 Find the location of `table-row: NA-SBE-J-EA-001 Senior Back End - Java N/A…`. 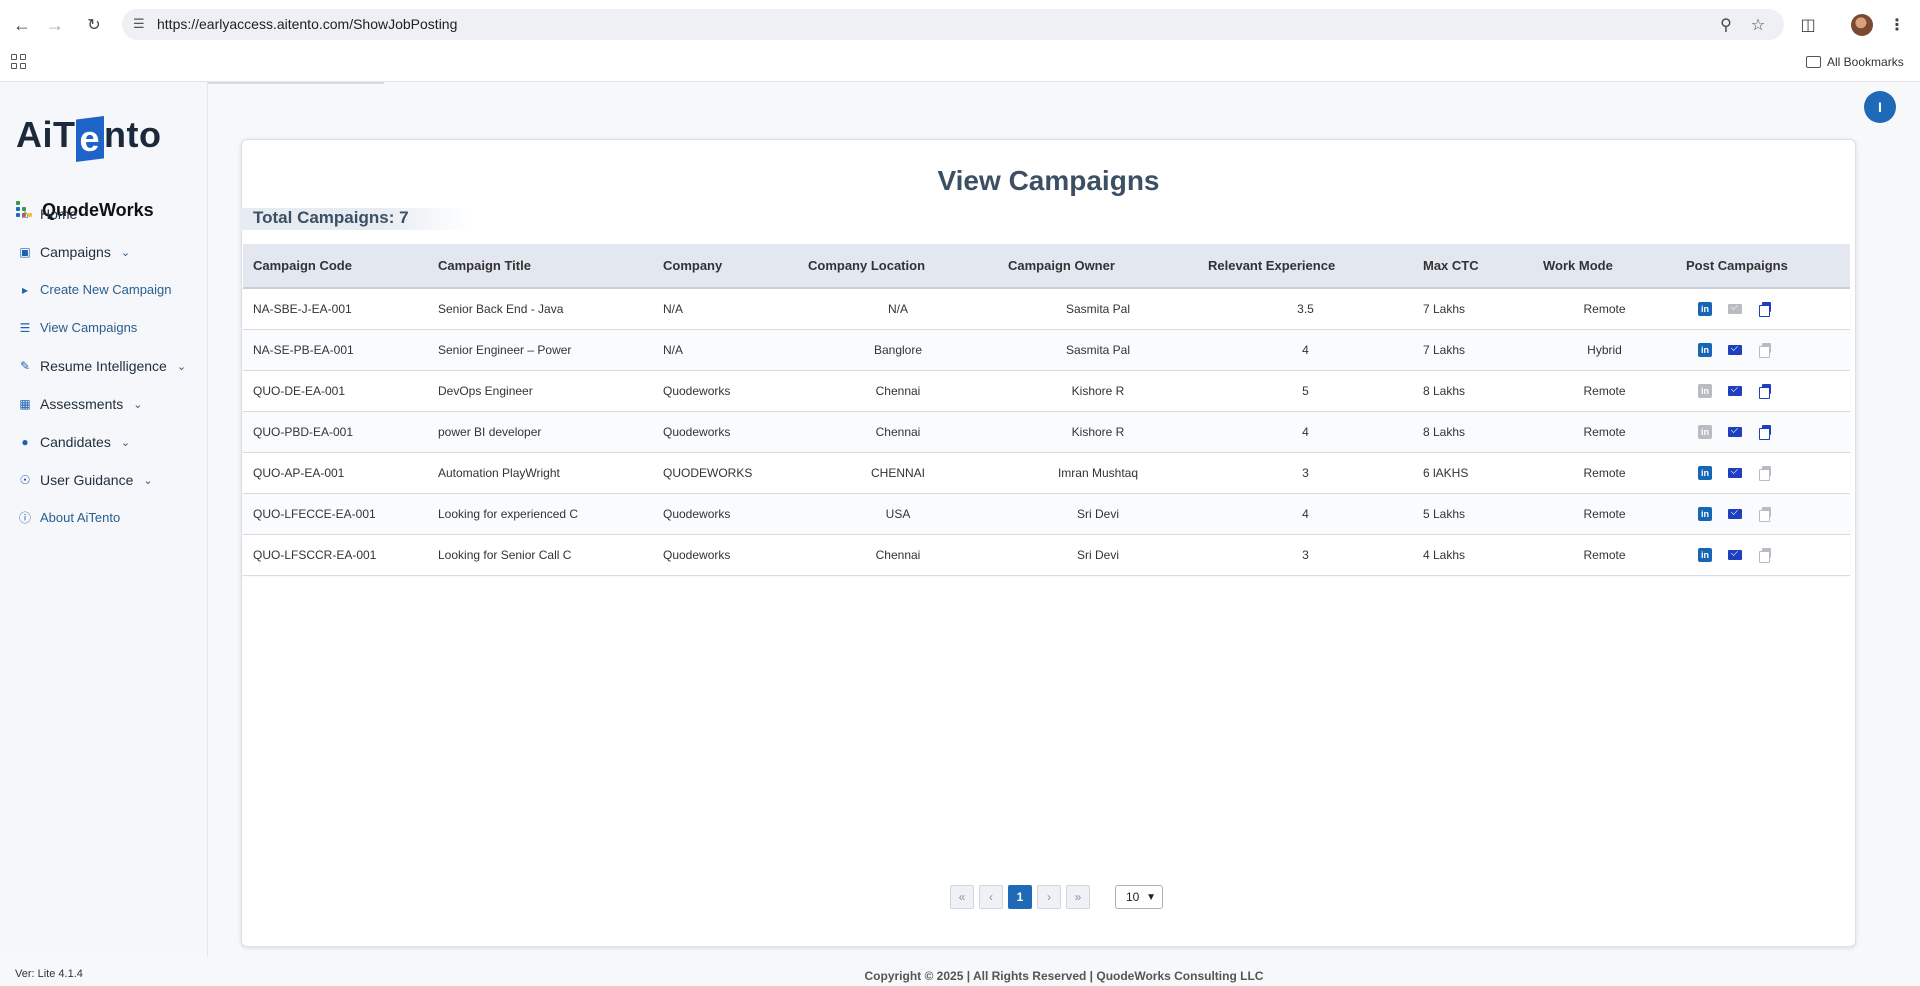

table-row: NA-SBE-J-EA-001 Senior Back End - Java N/A… is located at coordinates (1046, 308).